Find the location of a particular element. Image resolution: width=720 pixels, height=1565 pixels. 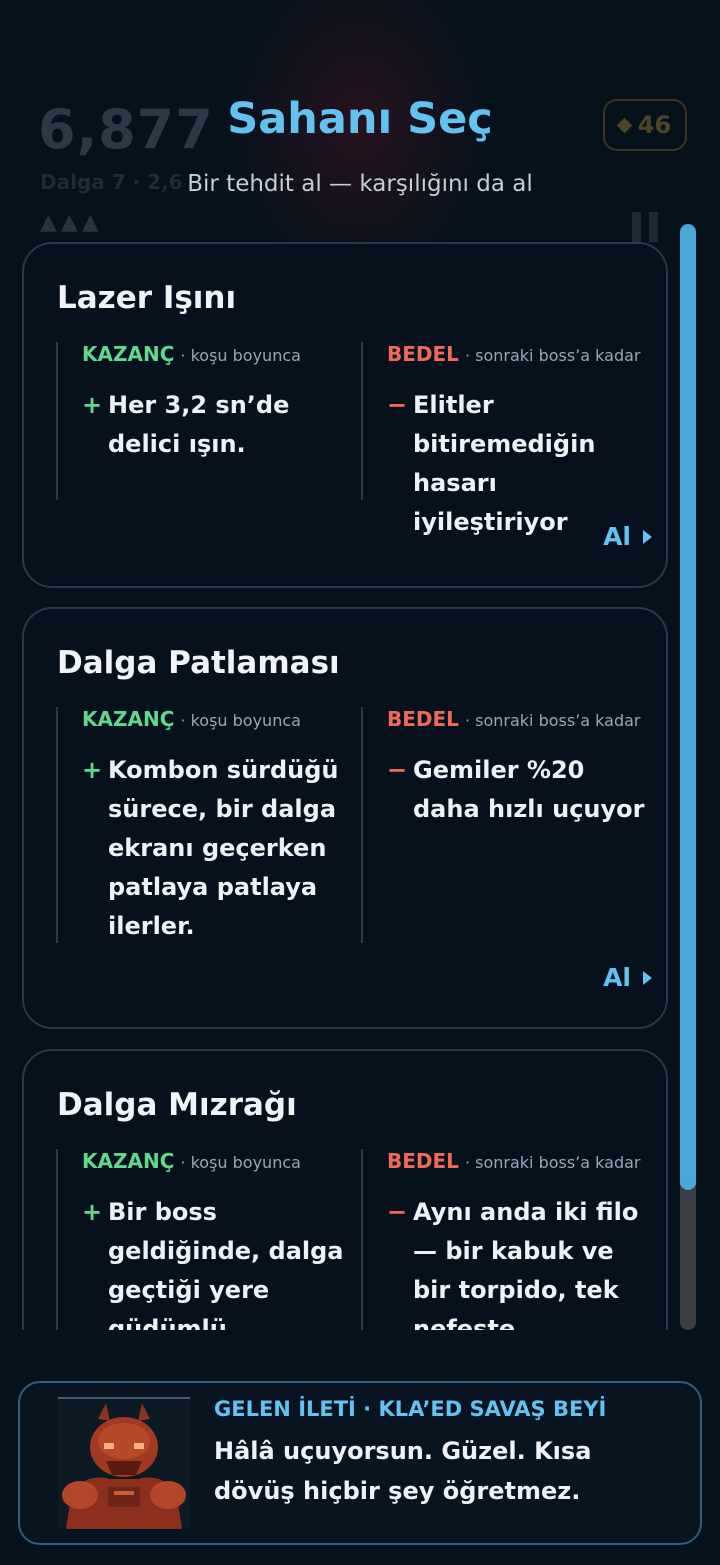

warlord-portrait-icon is located at coordinates (124, 1464).